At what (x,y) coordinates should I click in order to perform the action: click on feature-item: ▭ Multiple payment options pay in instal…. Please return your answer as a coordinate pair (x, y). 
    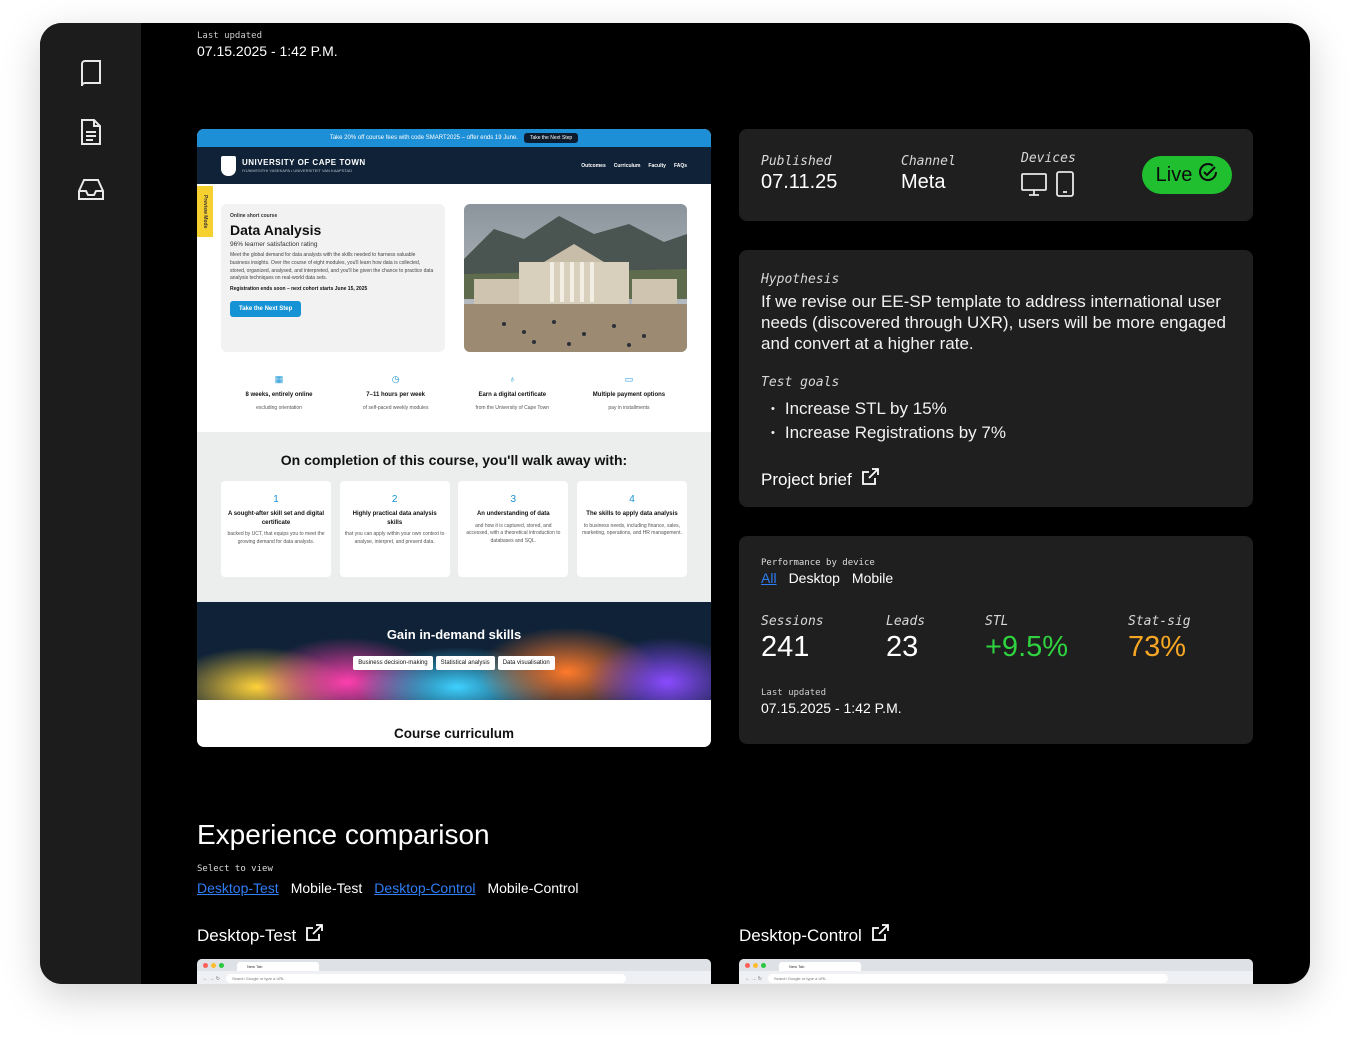
    Looking at the image, I should click on (629, 392).